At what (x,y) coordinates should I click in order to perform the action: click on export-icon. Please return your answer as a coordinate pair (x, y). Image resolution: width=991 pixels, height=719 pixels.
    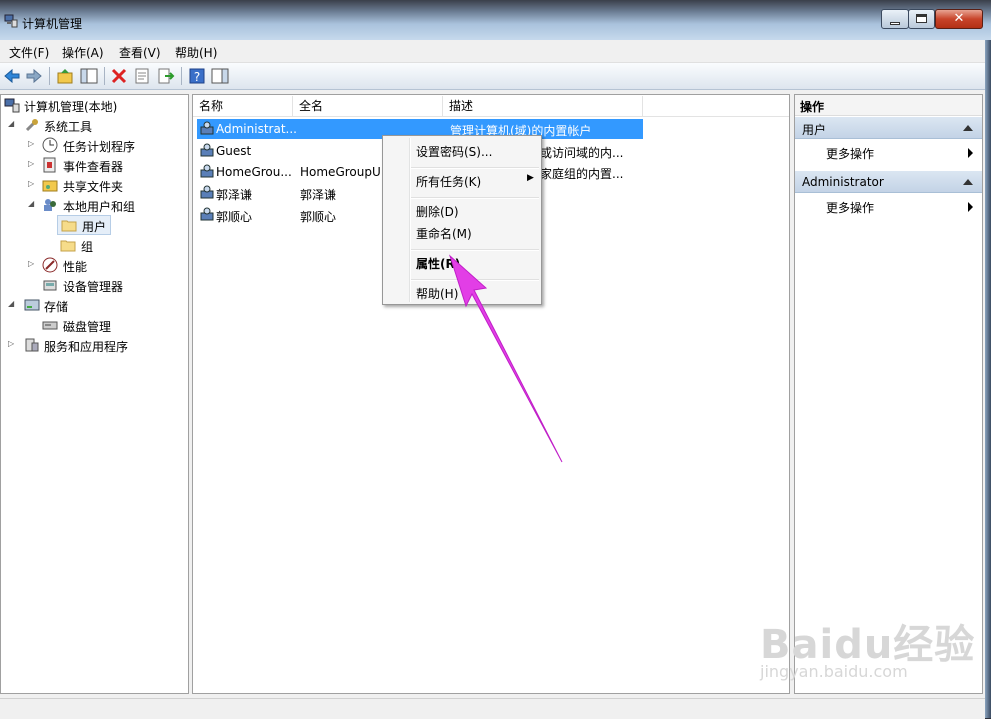
    Looking at the image, I should click on (166, 76).